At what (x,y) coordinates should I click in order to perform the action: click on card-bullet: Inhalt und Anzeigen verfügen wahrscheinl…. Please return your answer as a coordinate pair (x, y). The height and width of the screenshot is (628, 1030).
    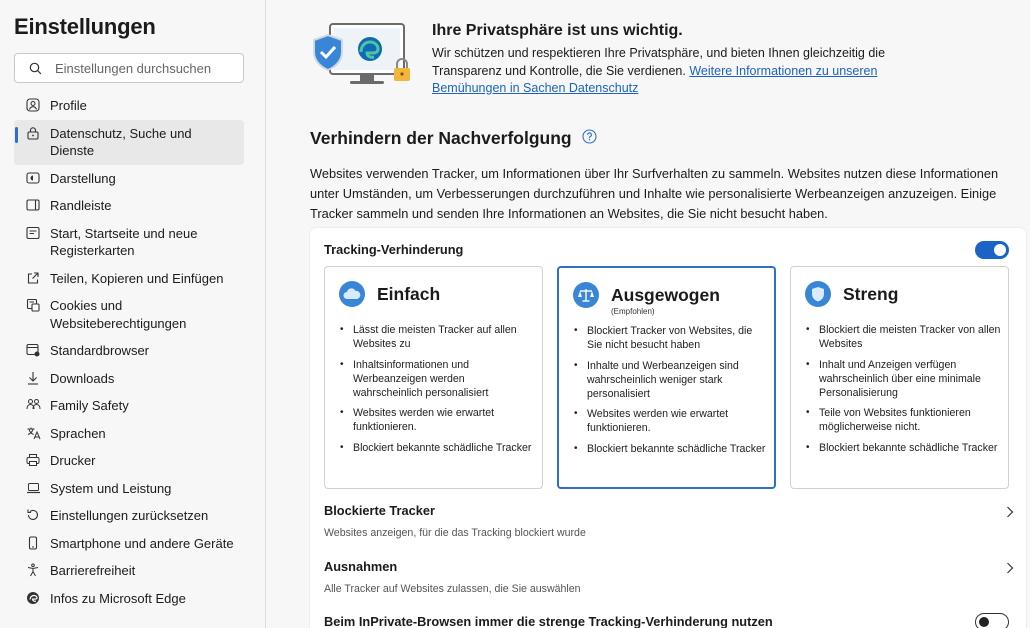
    Looking at the image, I should click on (903, 379).